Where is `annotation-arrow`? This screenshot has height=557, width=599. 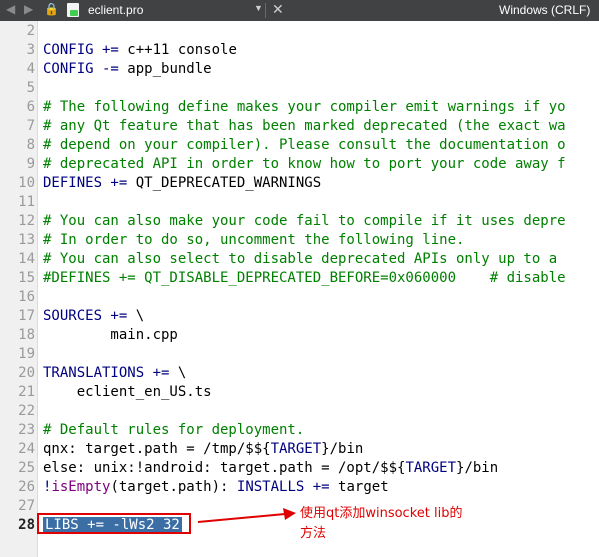
annotation-arrow is located at coordinates (246, 515).